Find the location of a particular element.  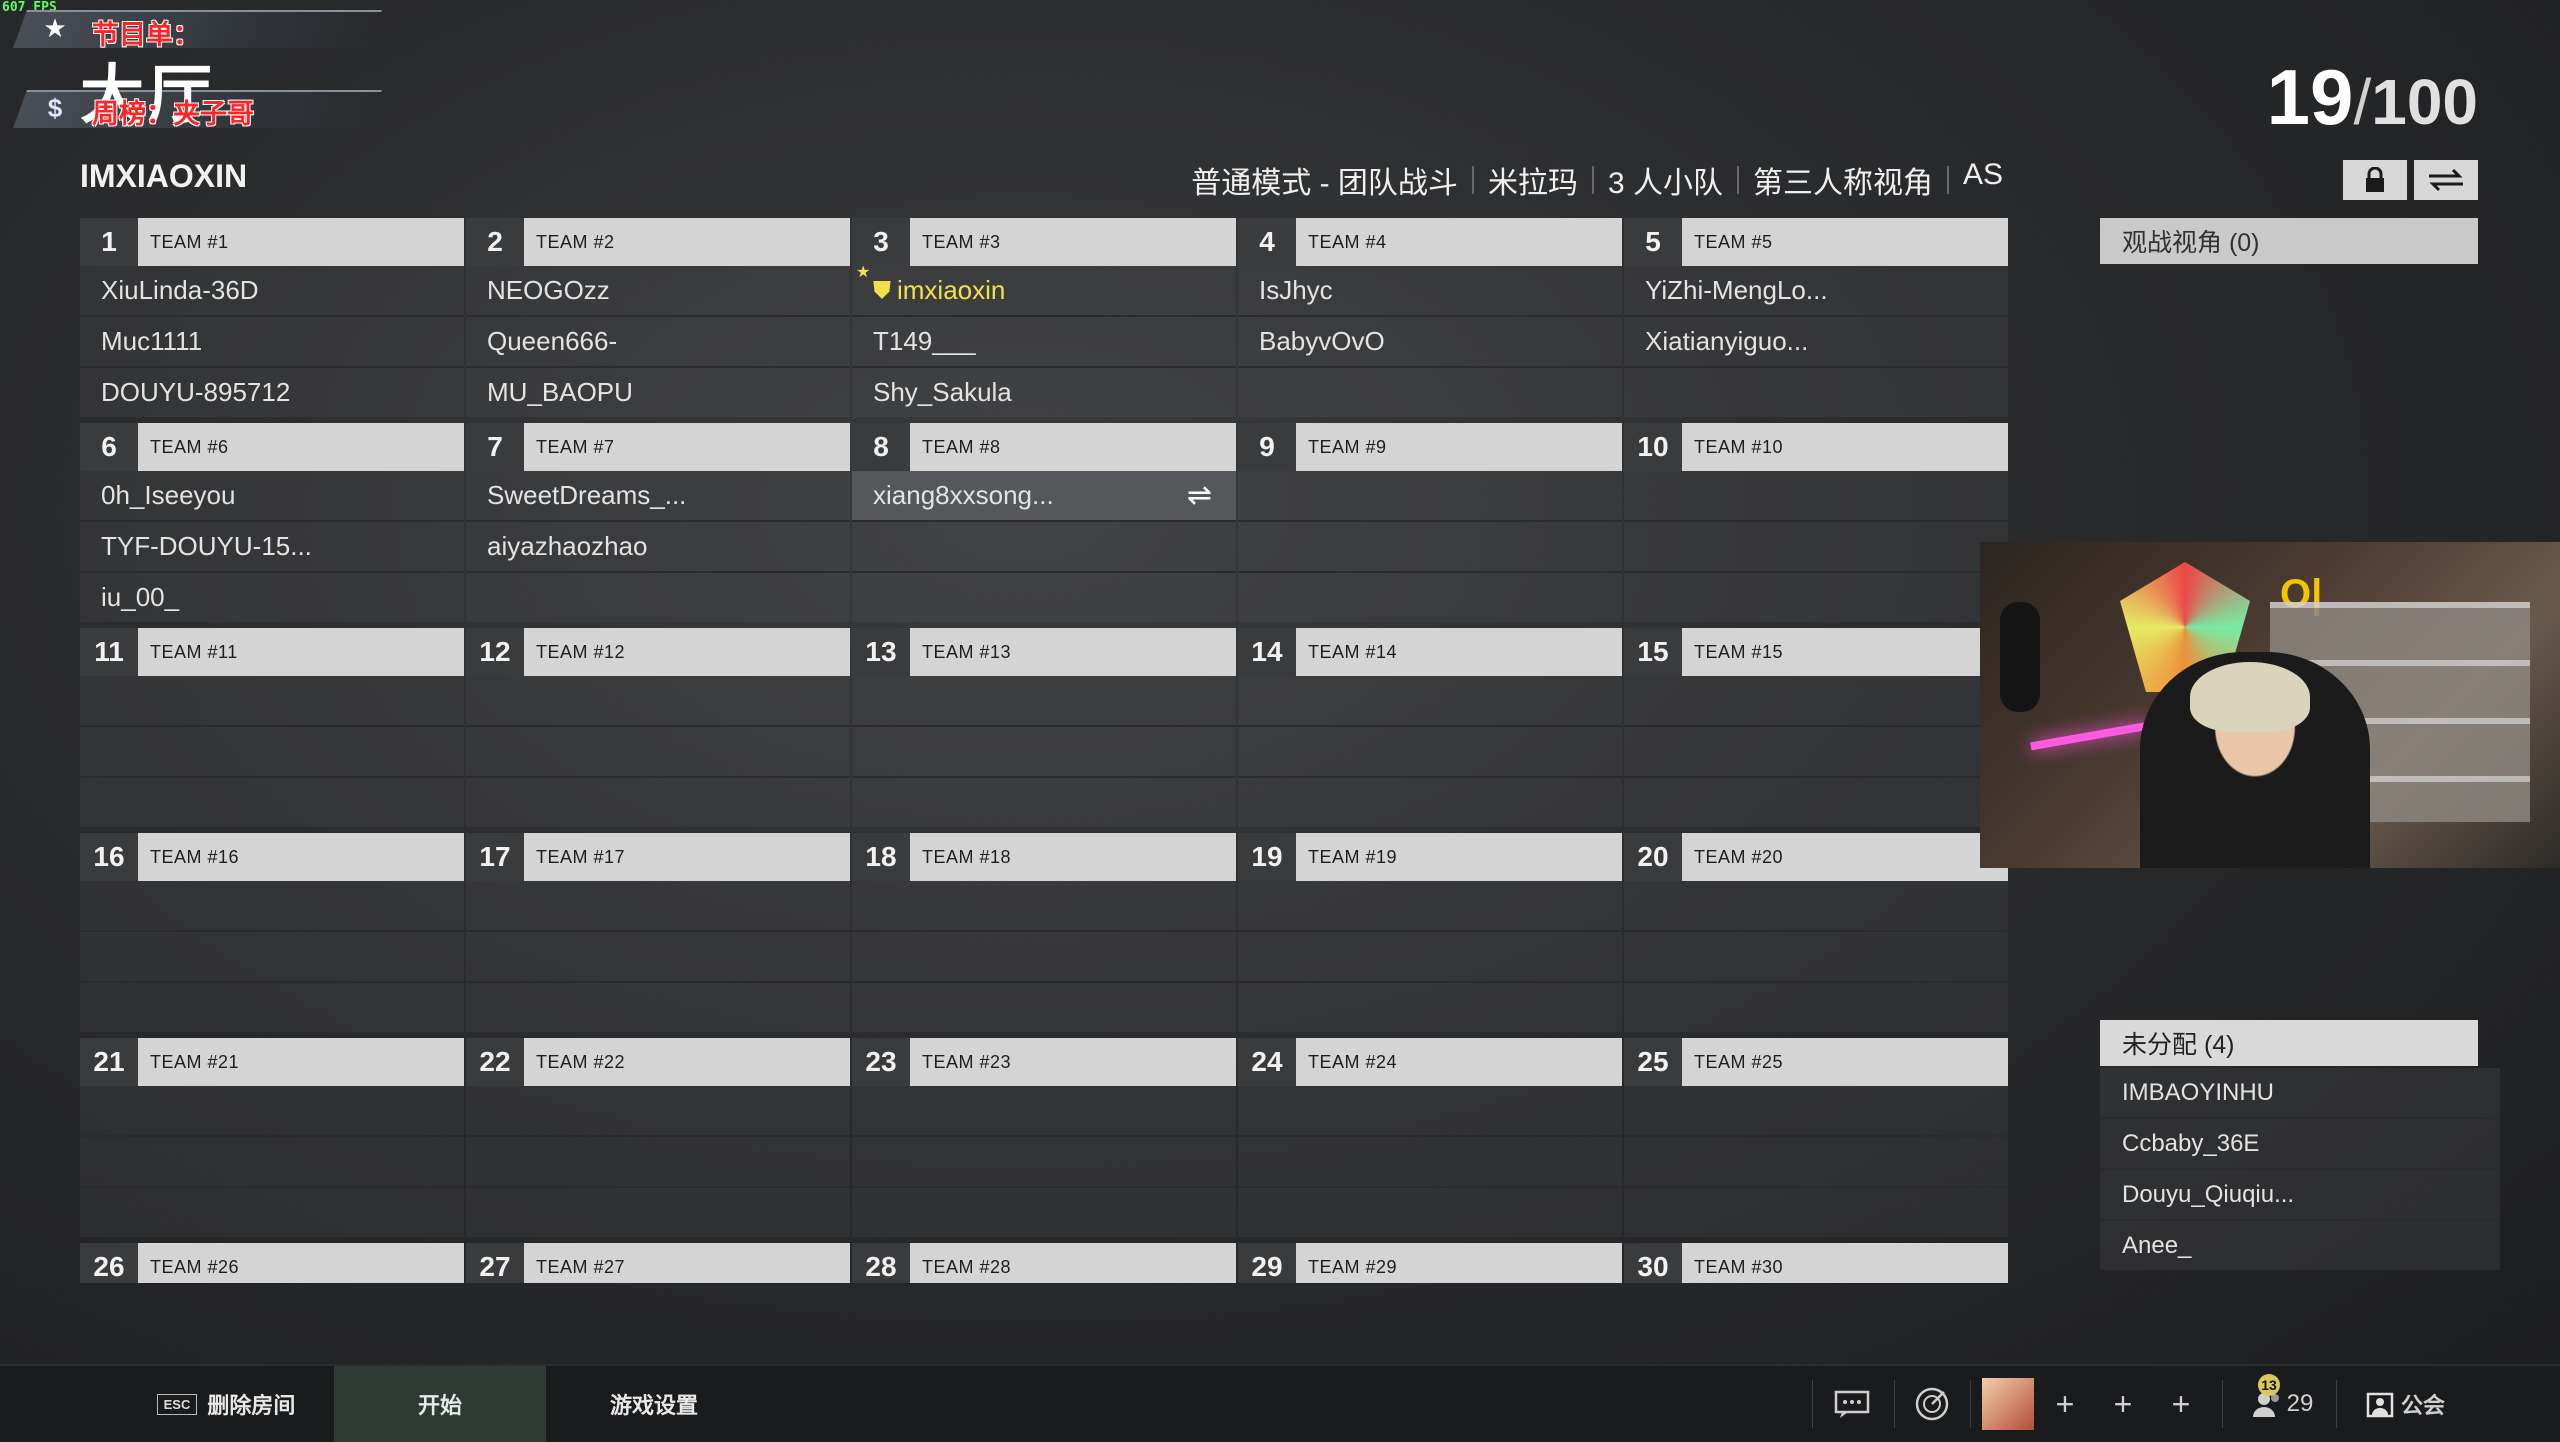

avatar is located at coordinates (2008, 1404).